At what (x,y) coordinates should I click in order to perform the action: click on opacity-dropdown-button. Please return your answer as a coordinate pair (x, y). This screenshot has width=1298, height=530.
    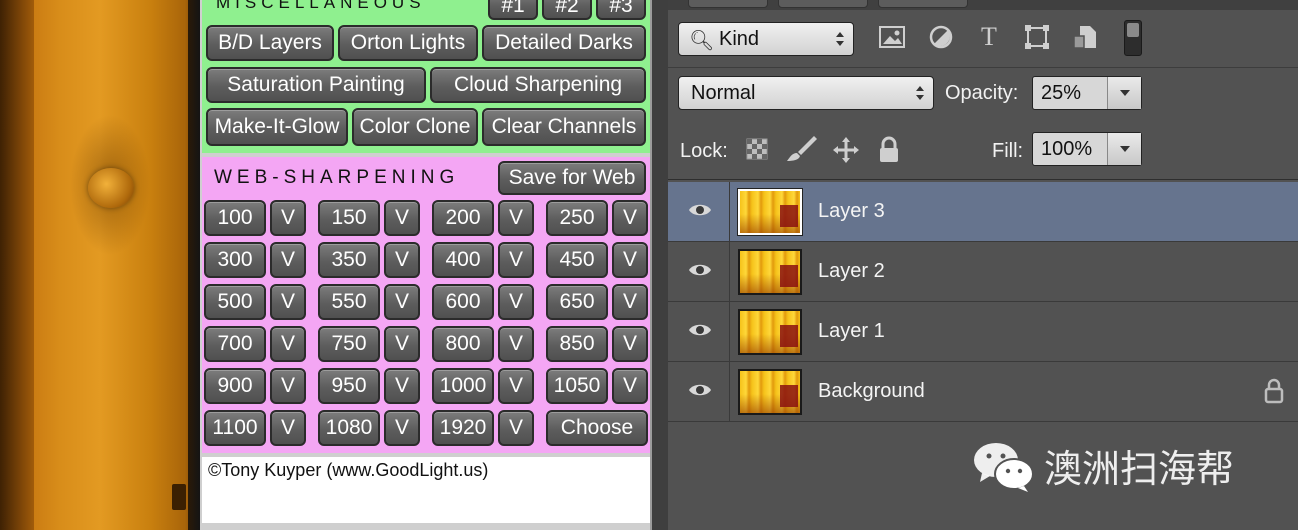
    Looking at the image, I should click on (1124, 93).